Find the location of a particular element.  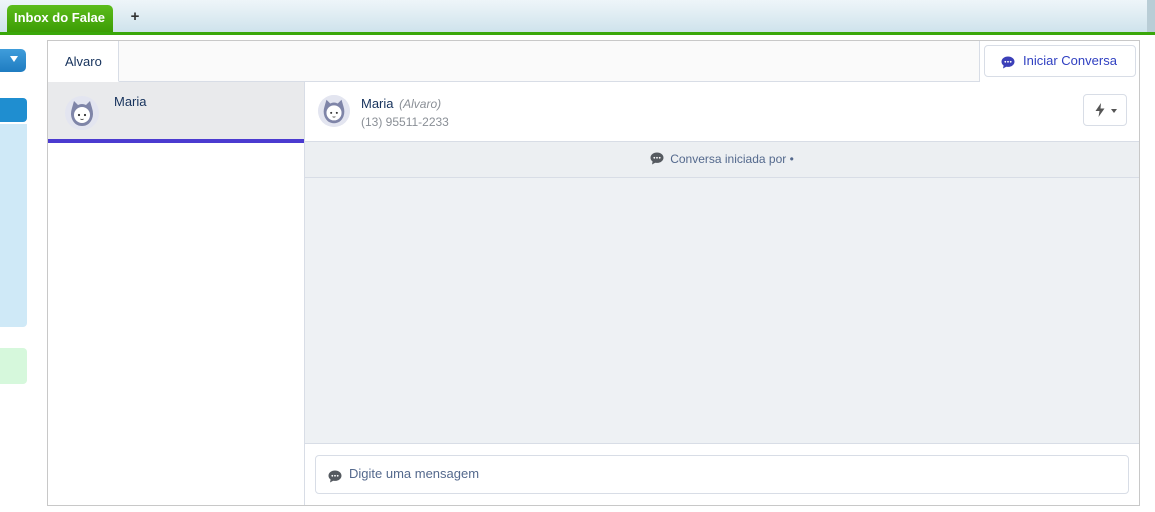

conversation-started-banner: Conversa iniciada por • is located at coordinates (722, 160).